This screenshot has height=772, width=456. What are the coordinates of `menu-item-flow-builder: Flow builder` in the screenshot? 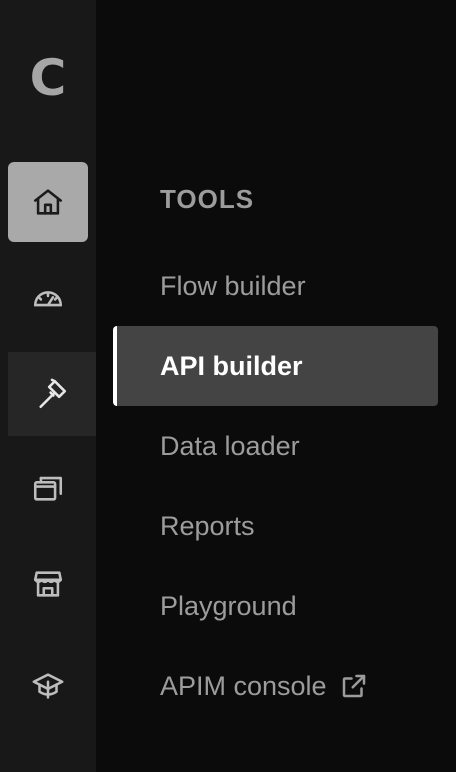 It's located at (275, 286).